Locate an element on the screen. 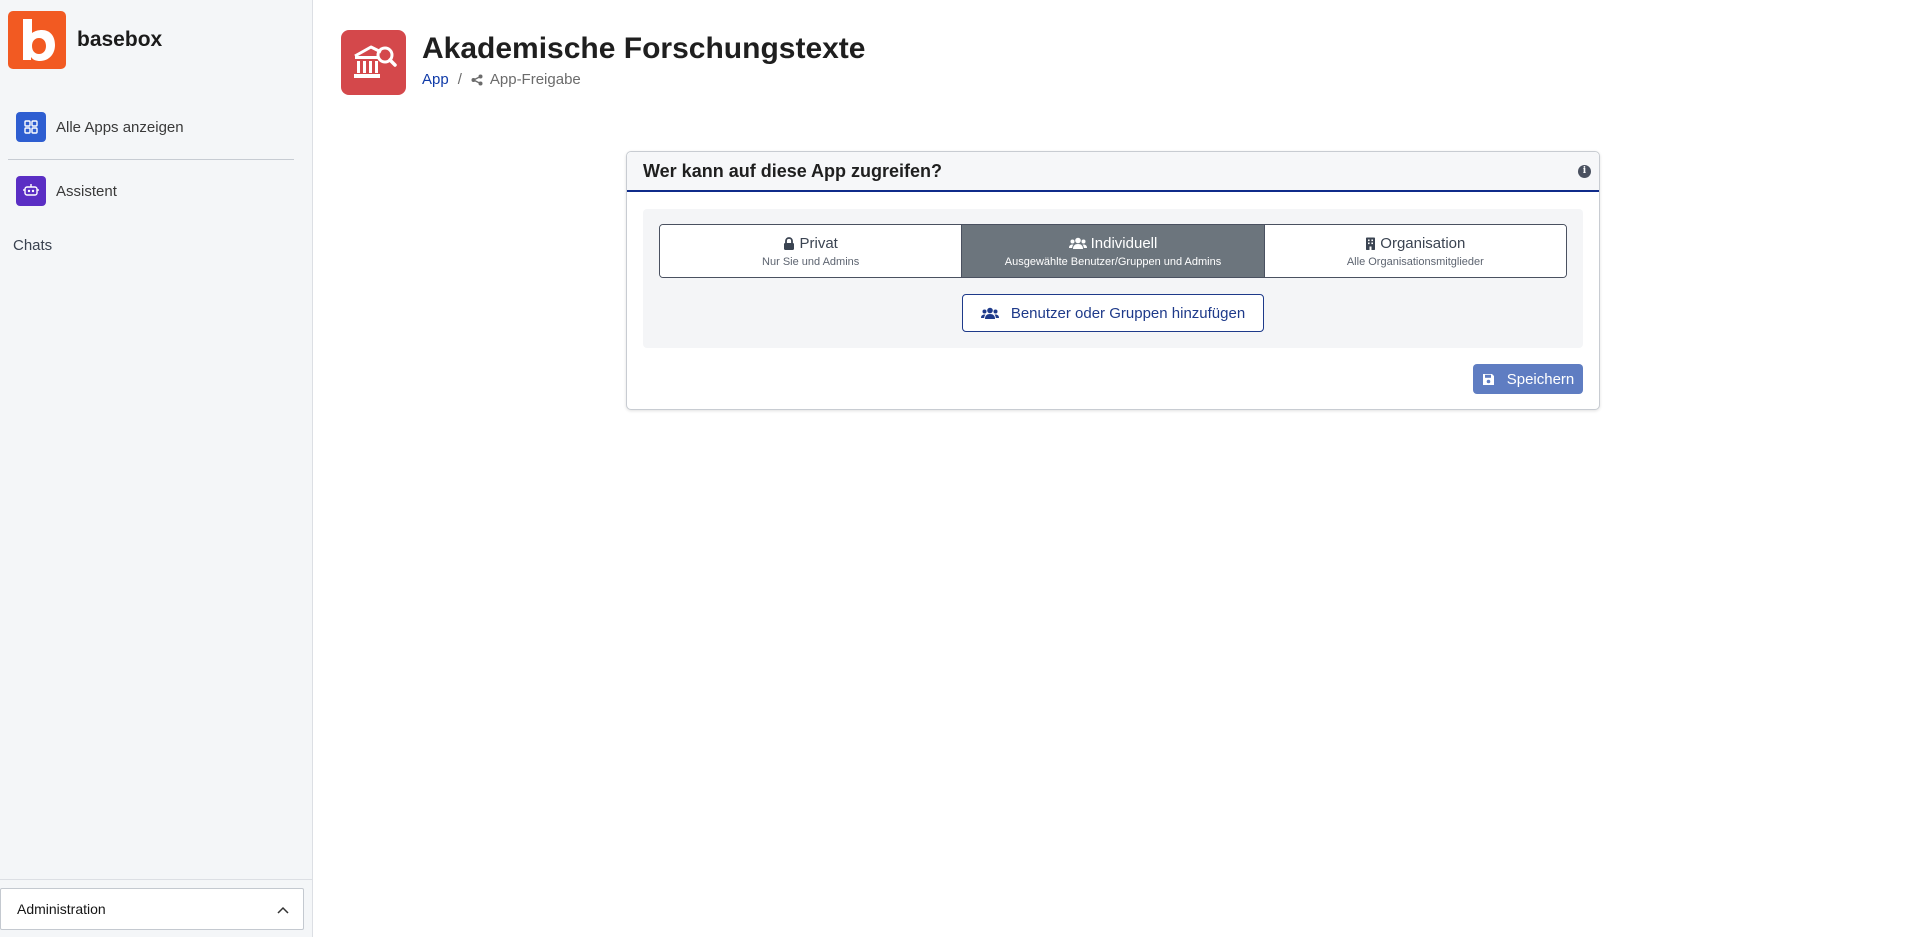 Image resolution: width=1907 pixels, height=937 pixels. administration-menu-button: Administration is located at coordinates (152, 909).